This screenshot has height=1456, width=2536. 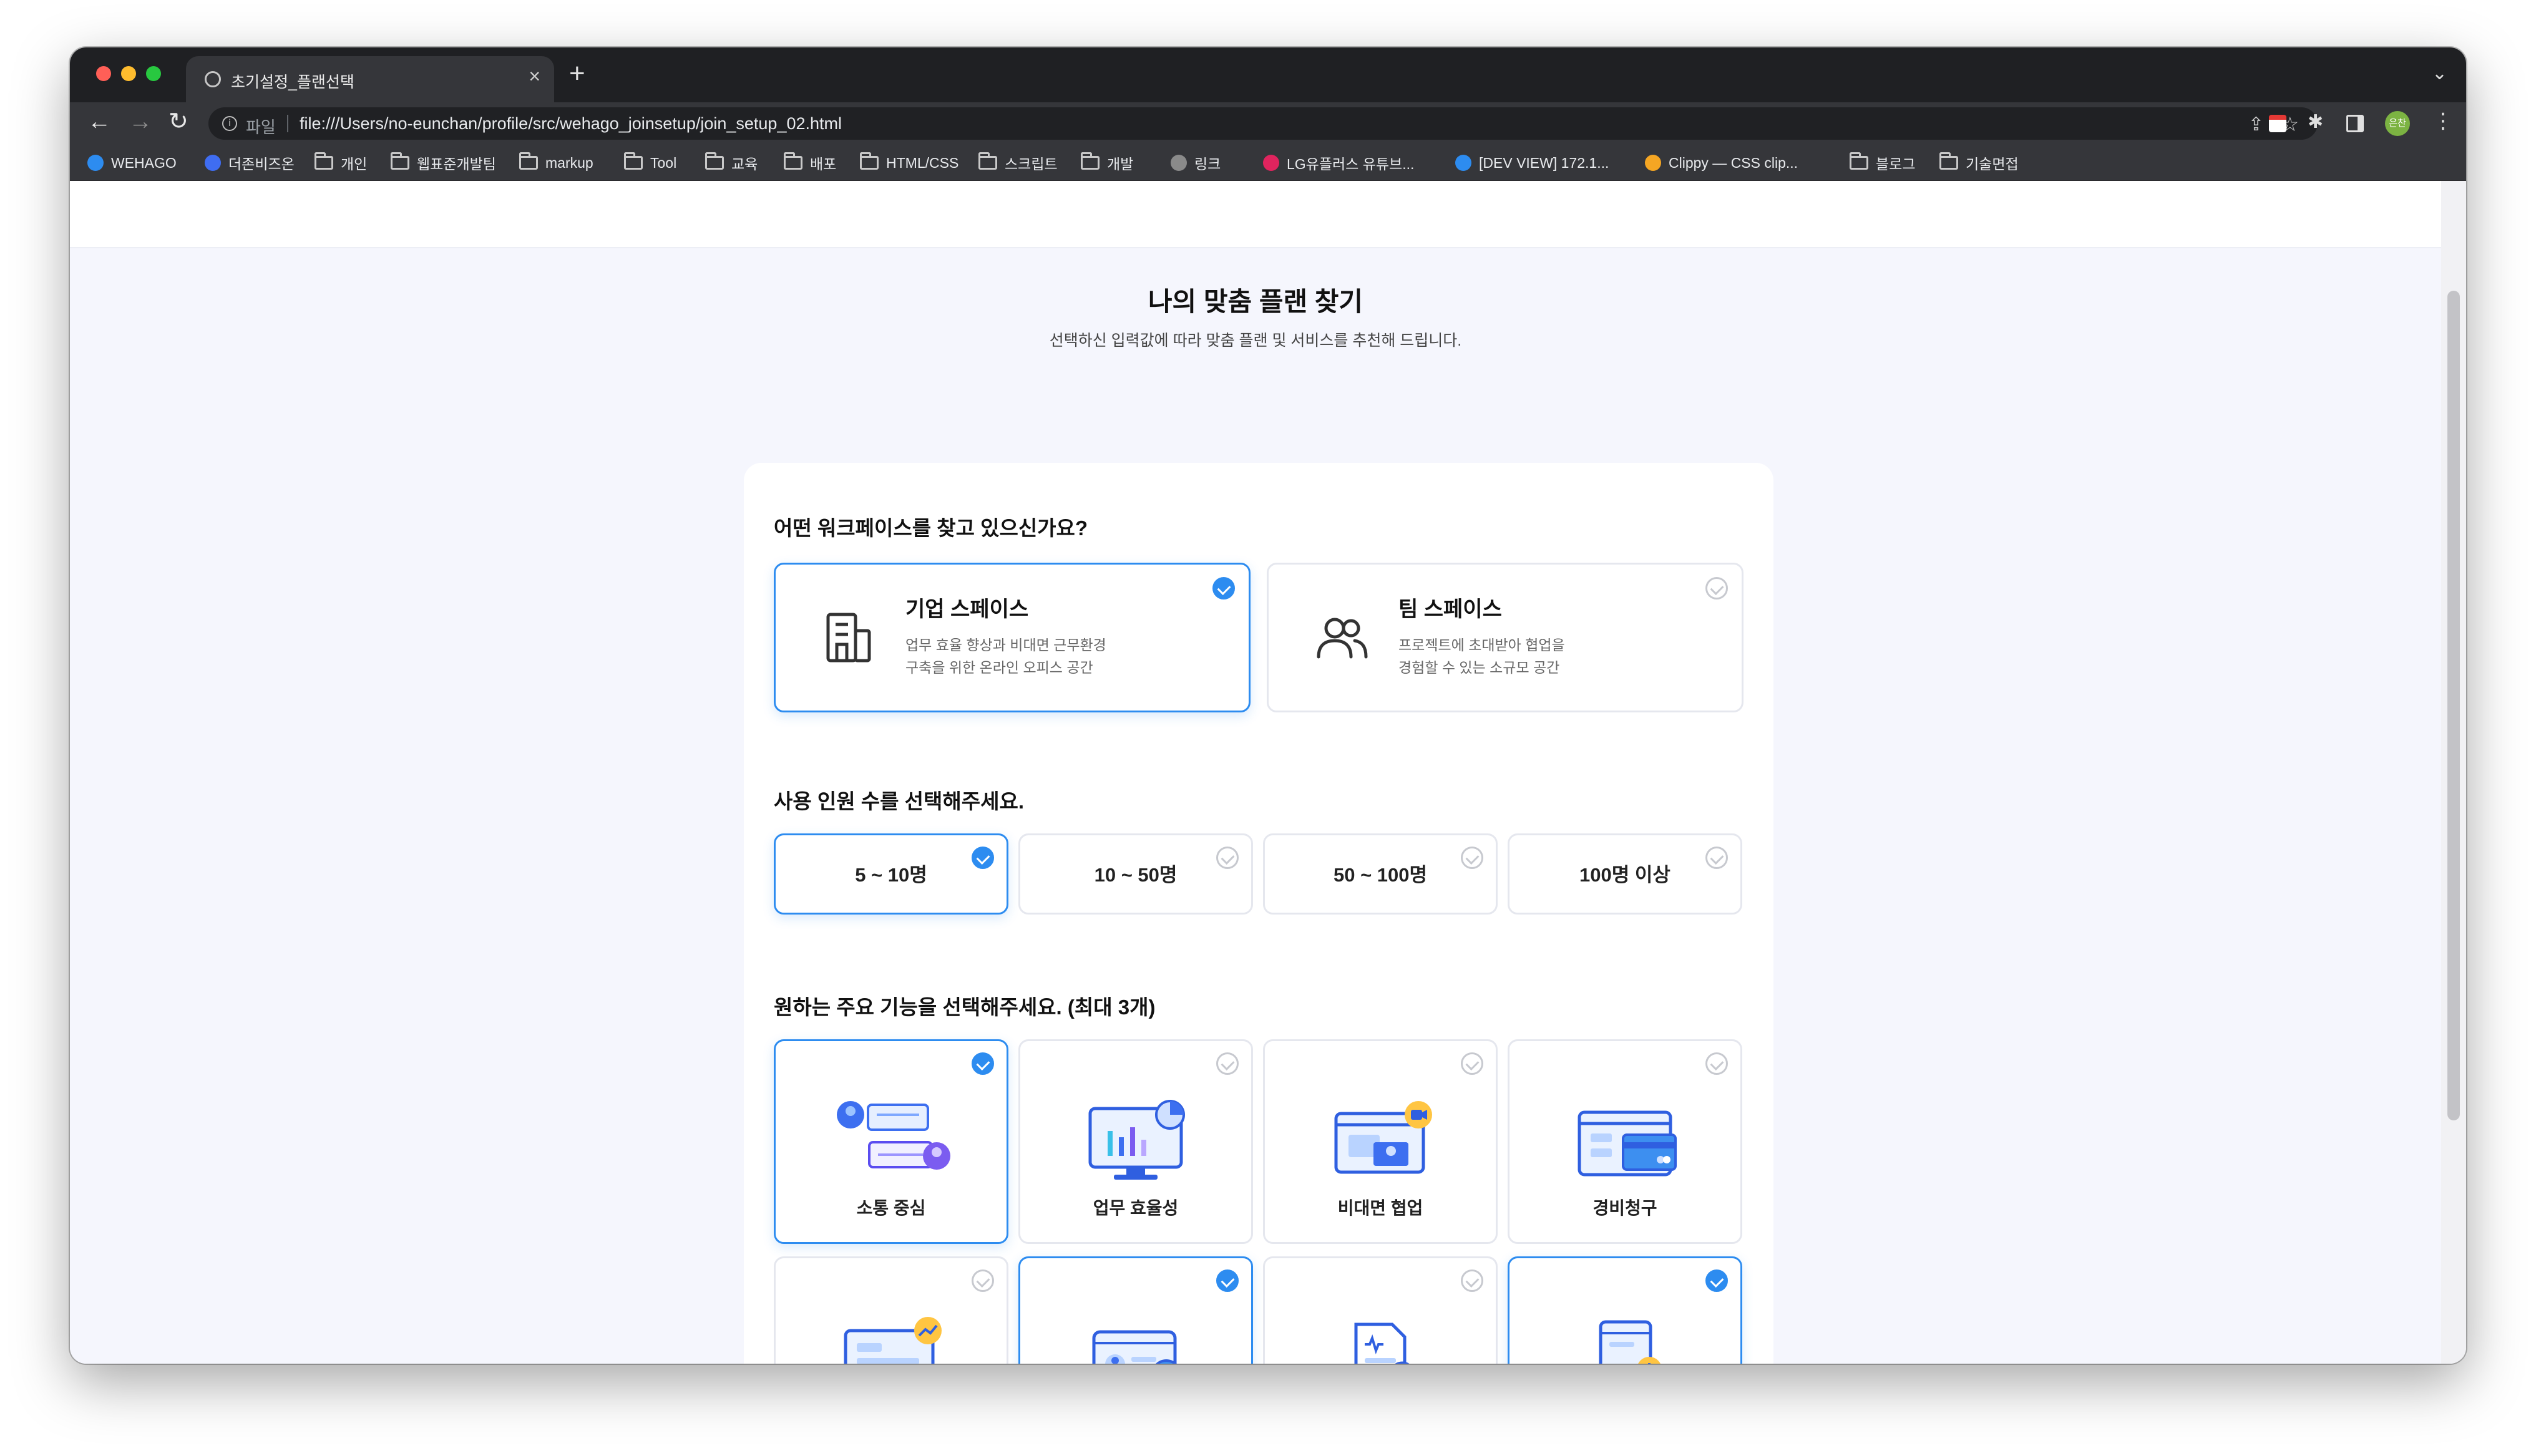 I want to click on page-title: 나의 맞춤 플랜 찾기, so click(x=1255, y=301).